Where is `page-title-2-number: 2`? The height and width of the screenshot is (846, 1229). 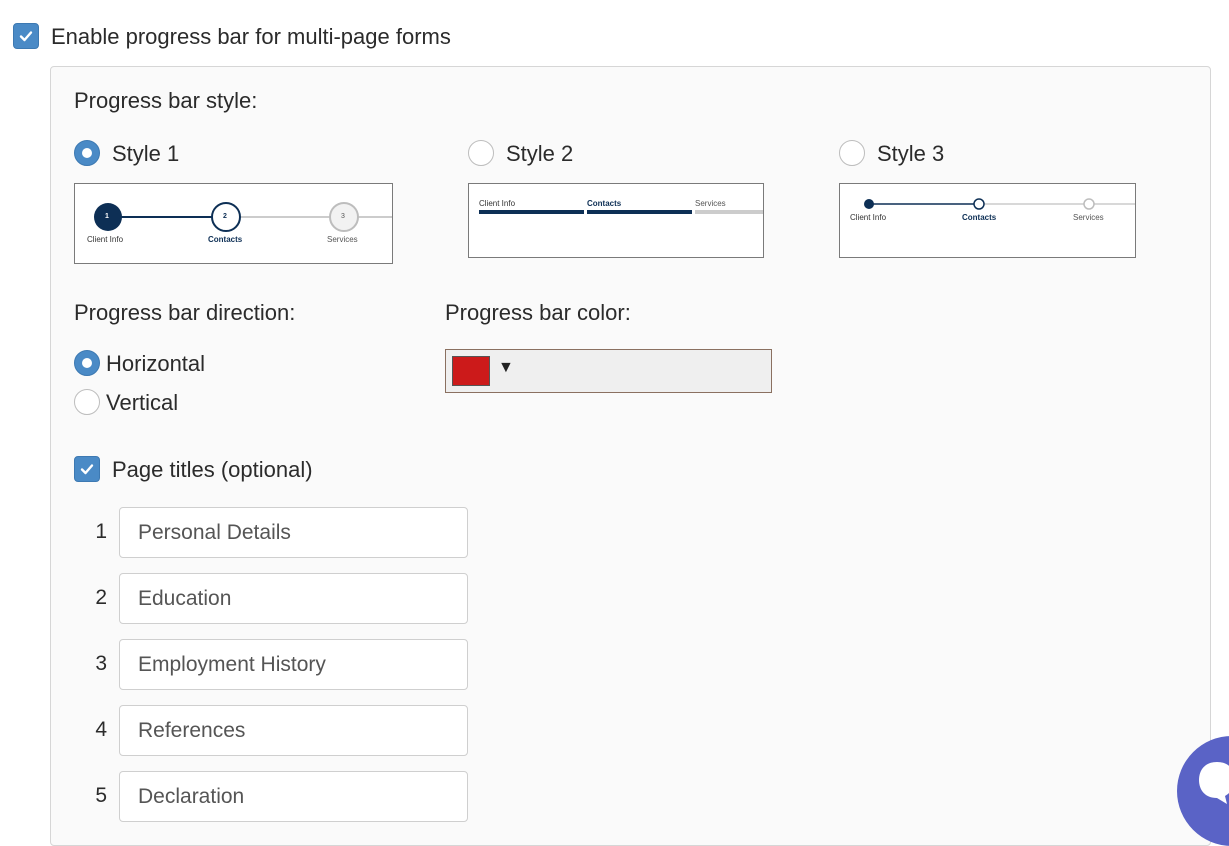
page-title-2-number: 2 is located at coordinates (101, 597).